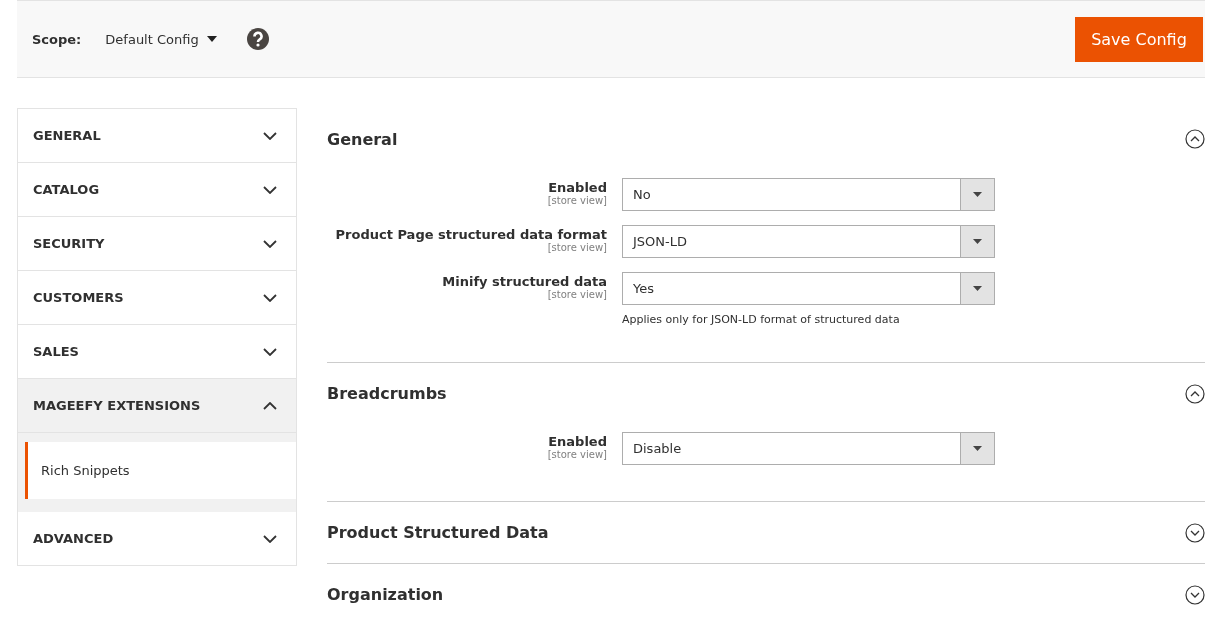  I want to click on section-header: Organization, so click(766, 593).